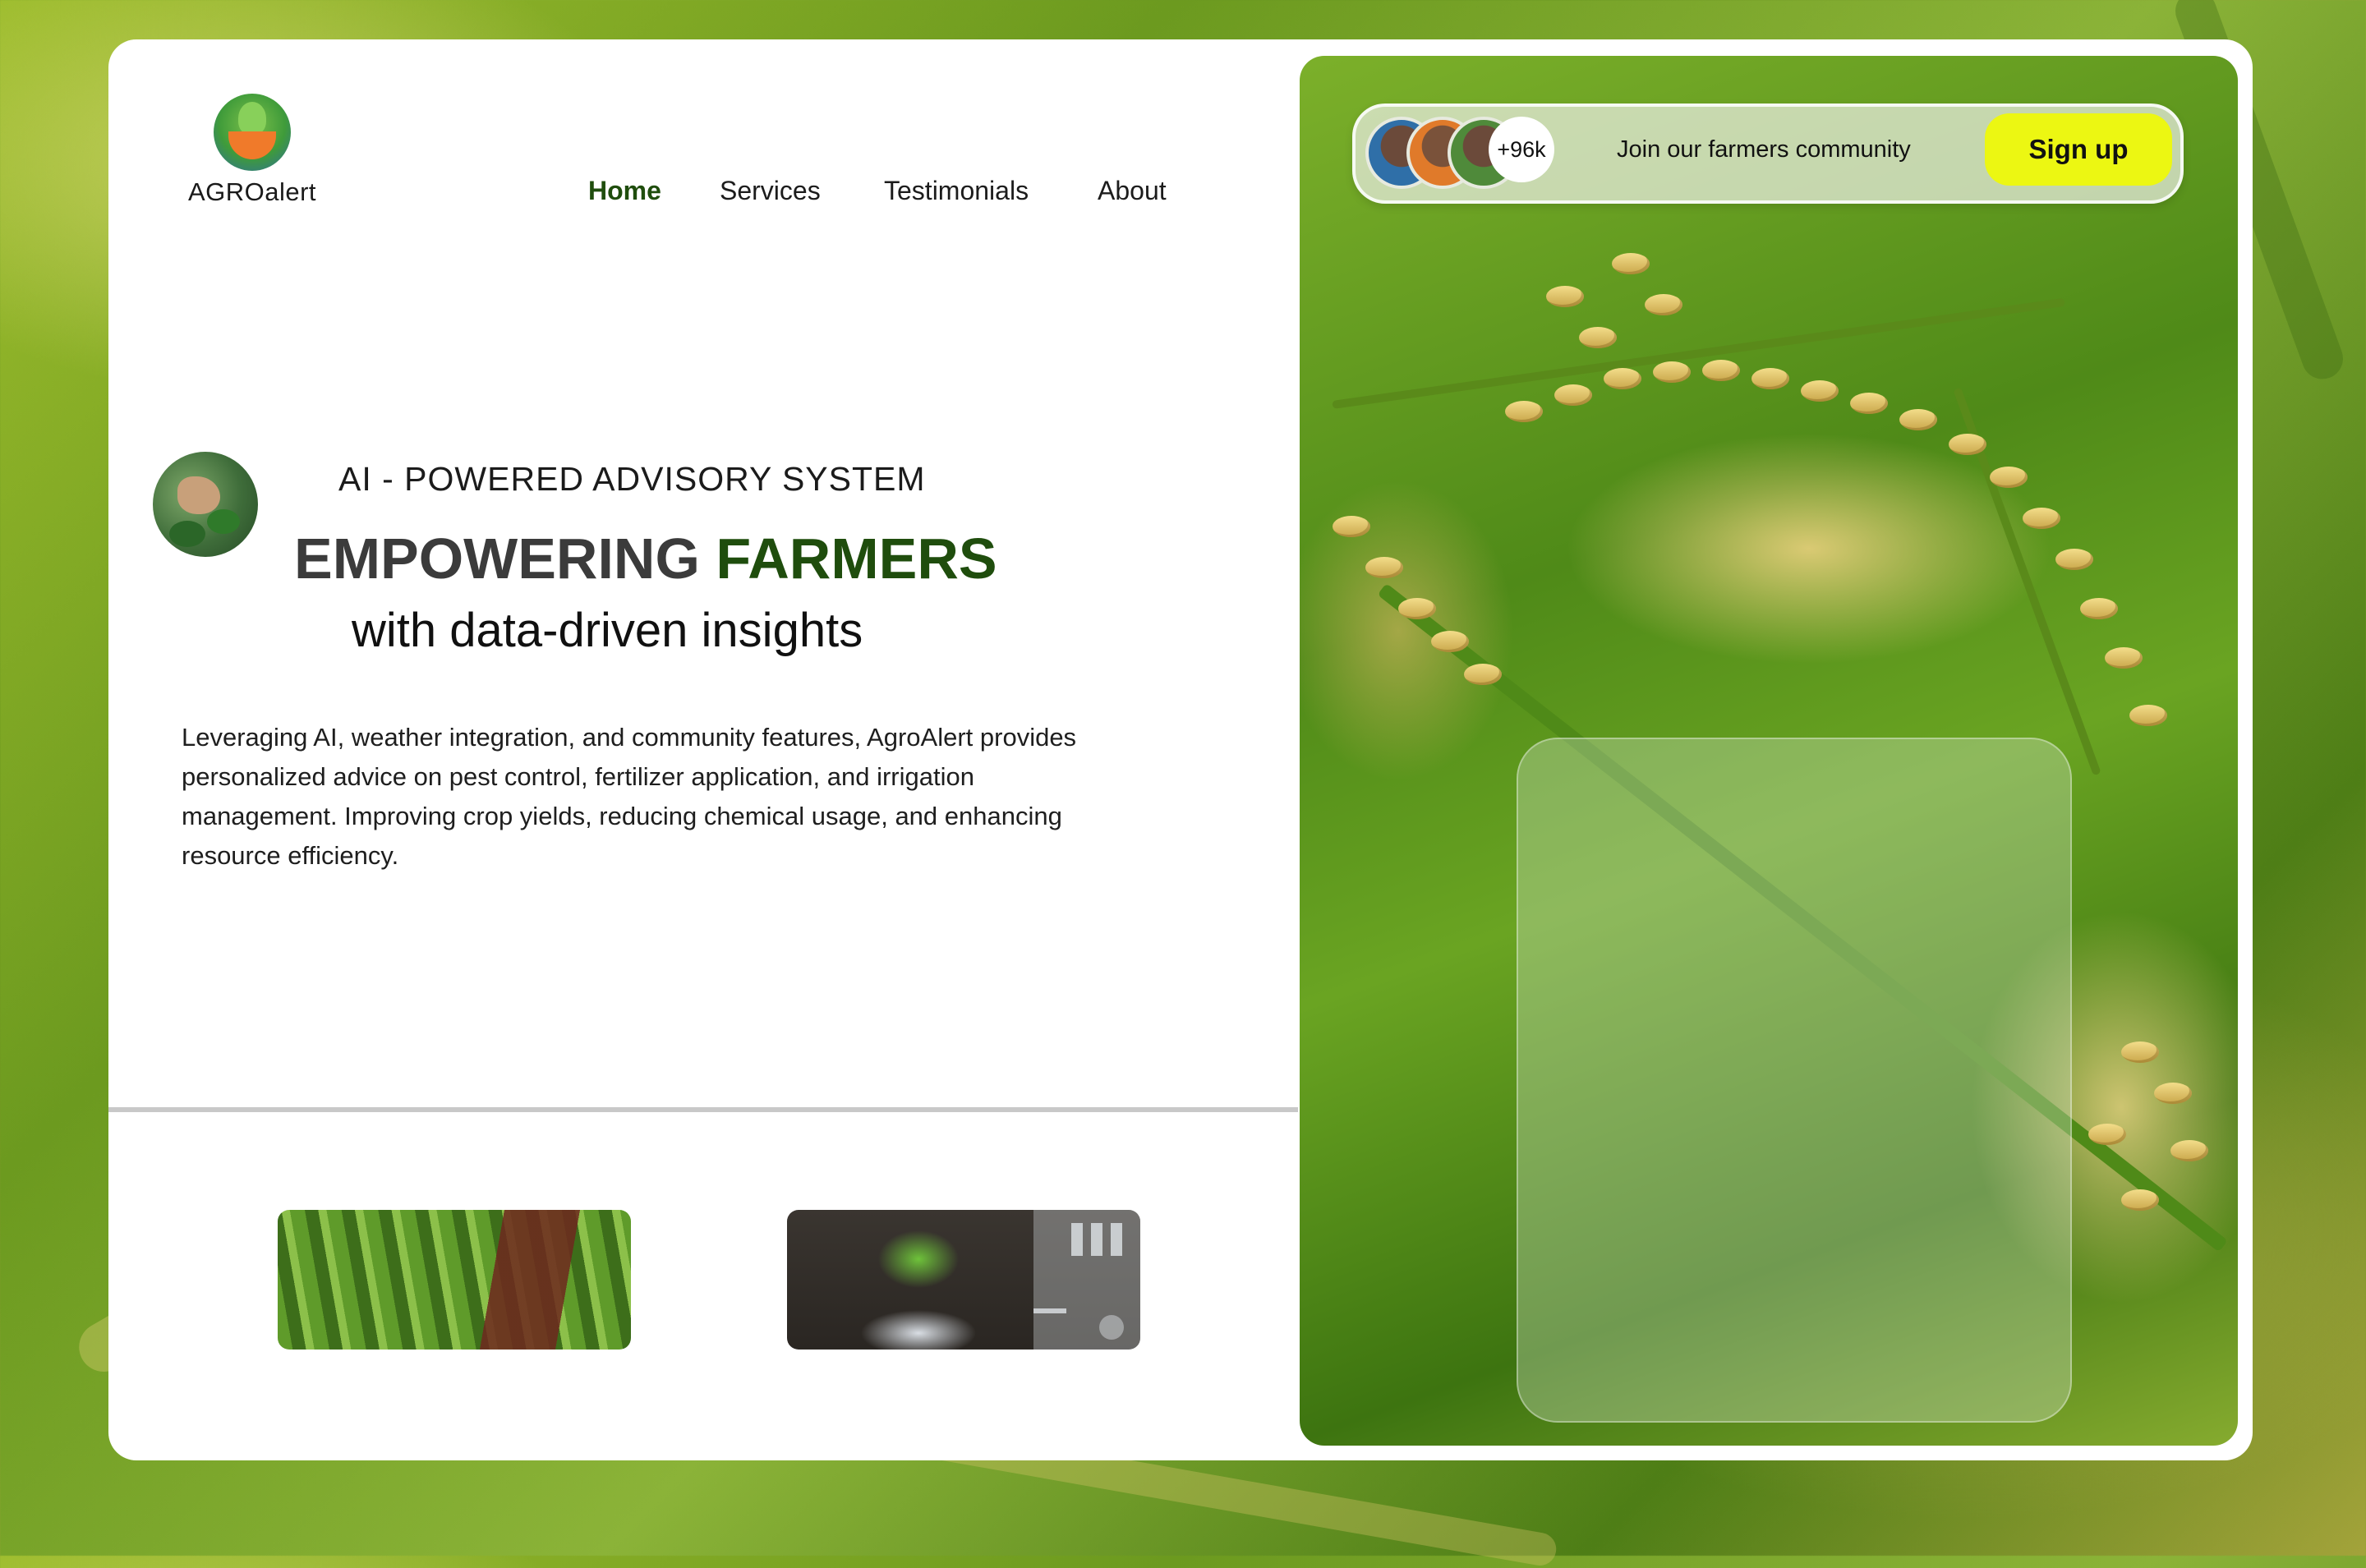 Image resolution: width=2366 pixels, height=1568 pixels. Describe the element at coordinates (856, 559) in the screenshot. I see `headline-highlight: FARMERS` at that location.